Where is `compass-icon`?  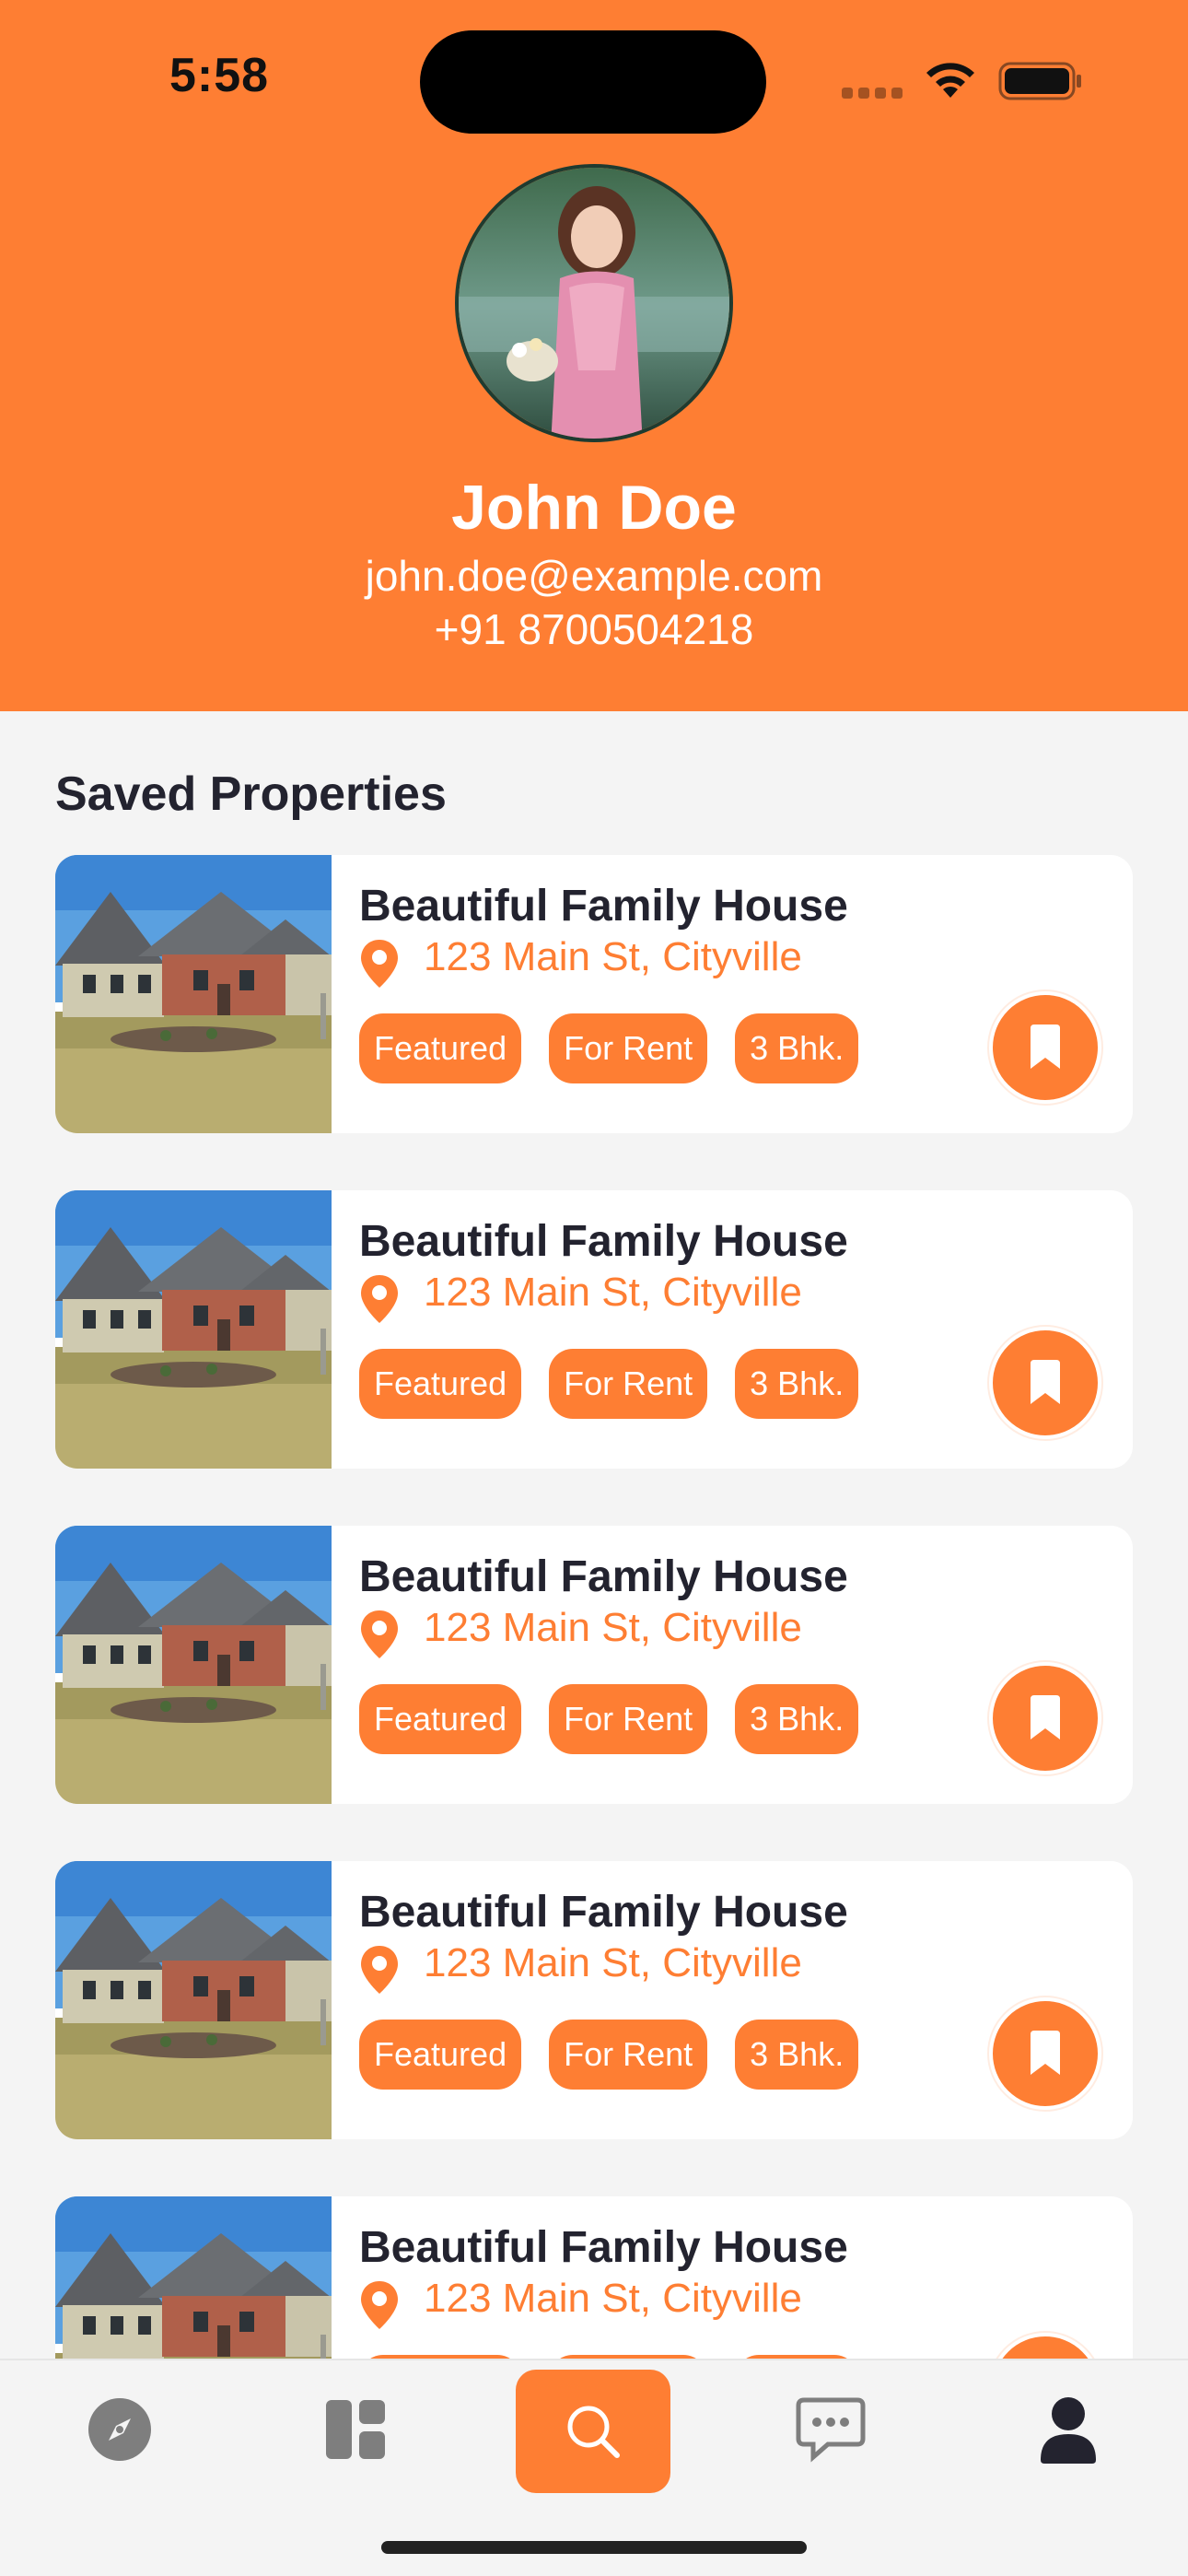
compass-icon is located at coordinates (119, 2429).